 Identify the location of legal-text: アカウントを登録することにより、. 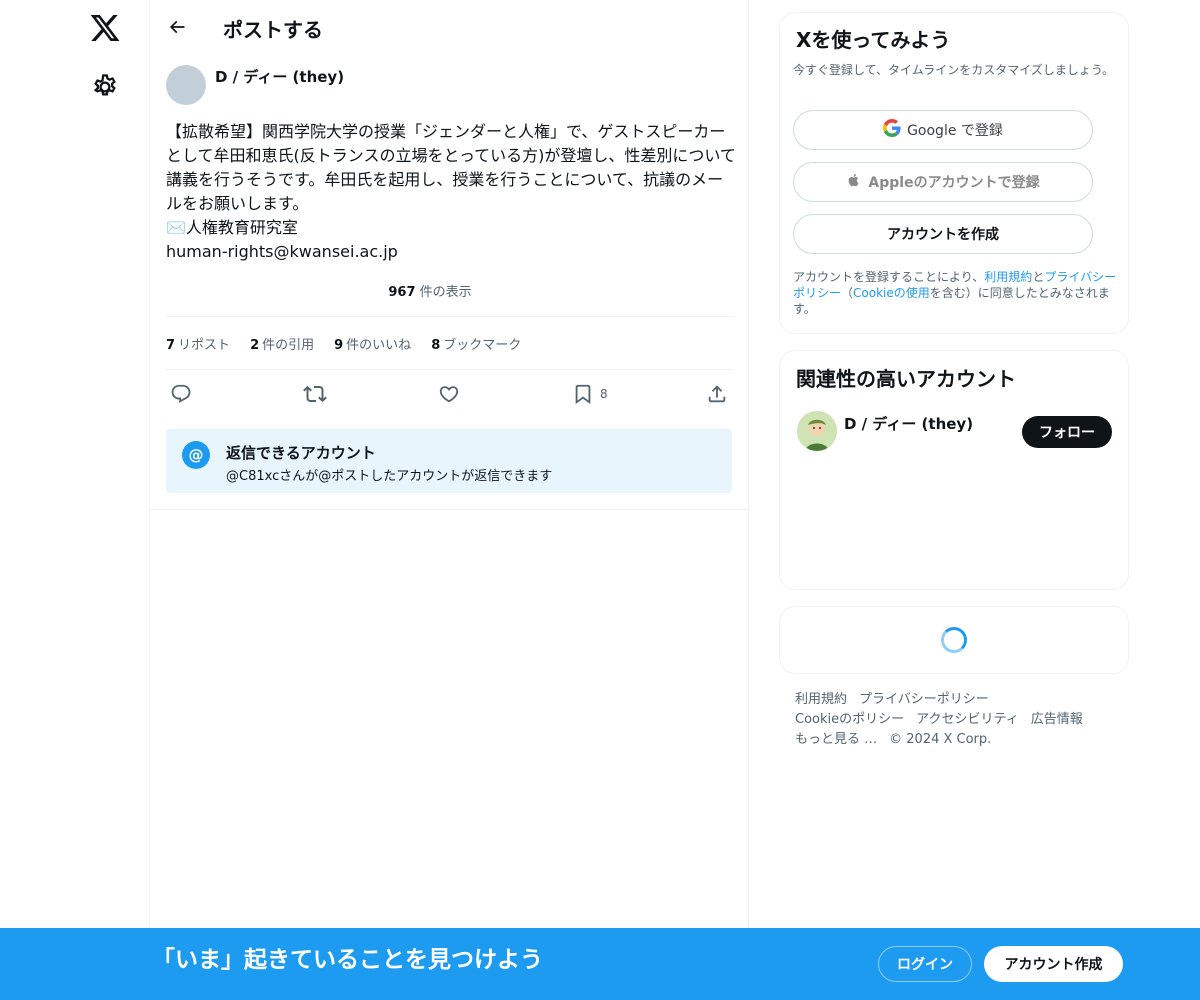
(889, 277).